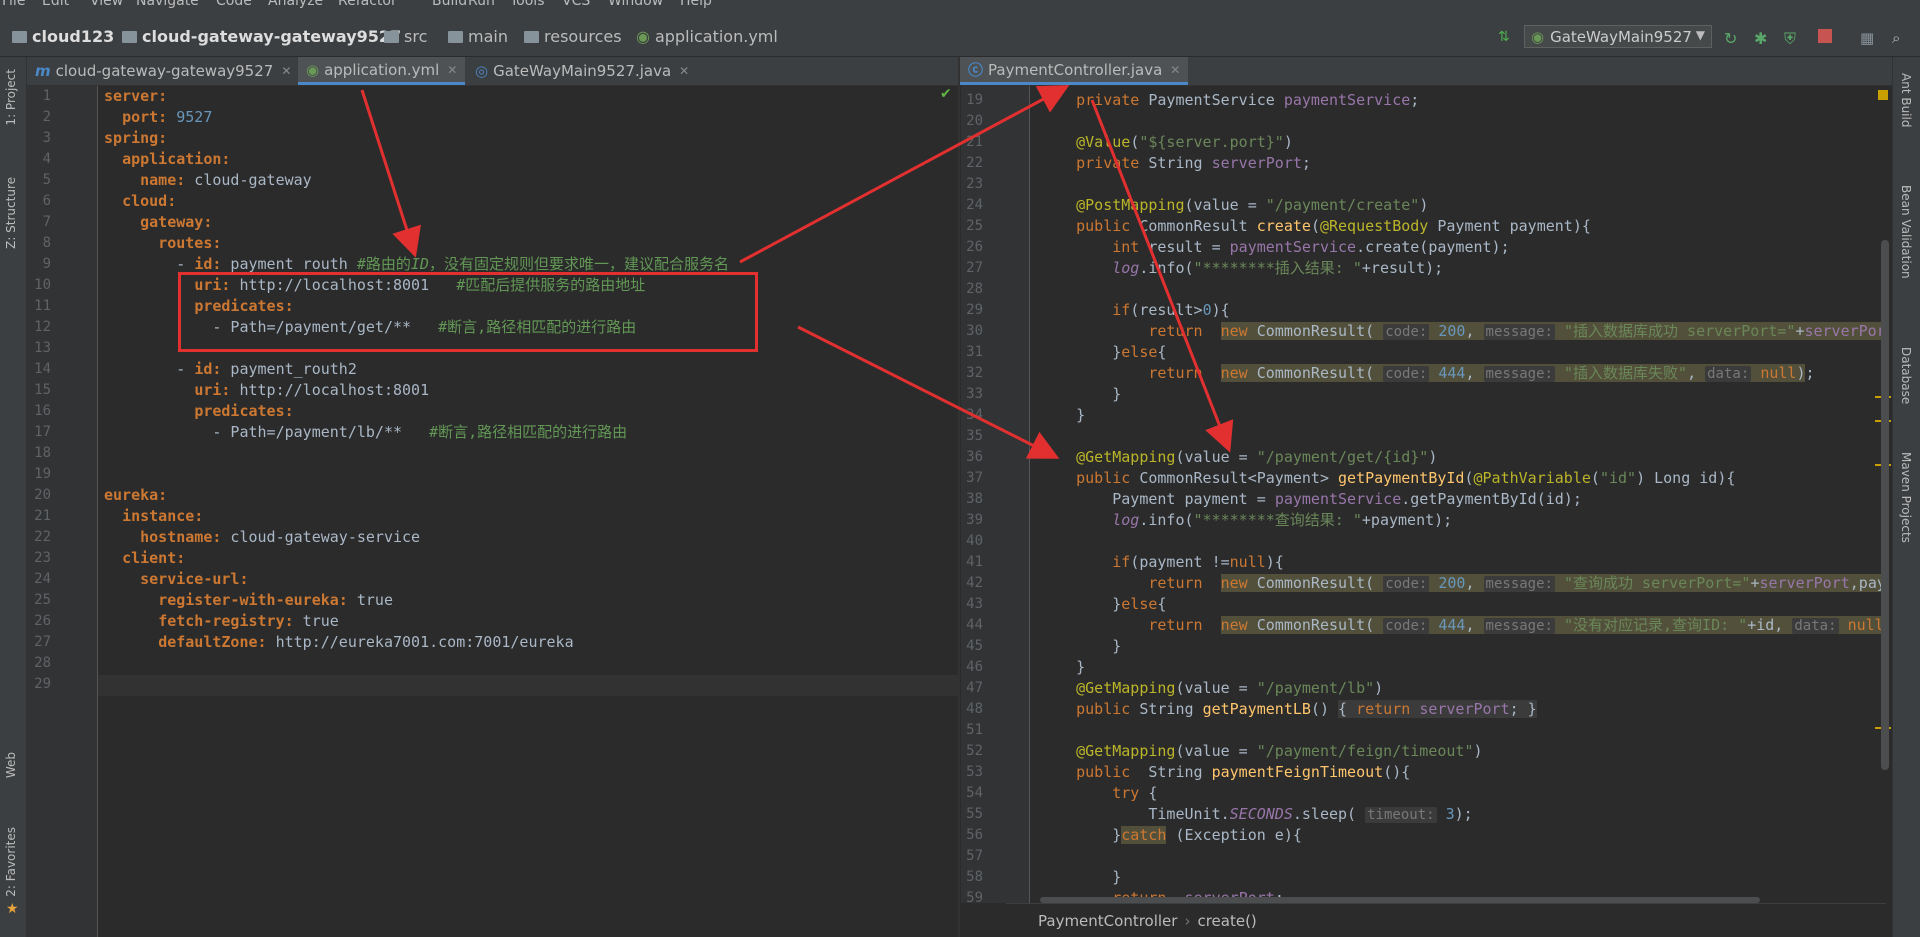  What do you see at coordinates (46, 159) in the screenshot?
I see `line-number: 4` at bounding box center [46, 159].